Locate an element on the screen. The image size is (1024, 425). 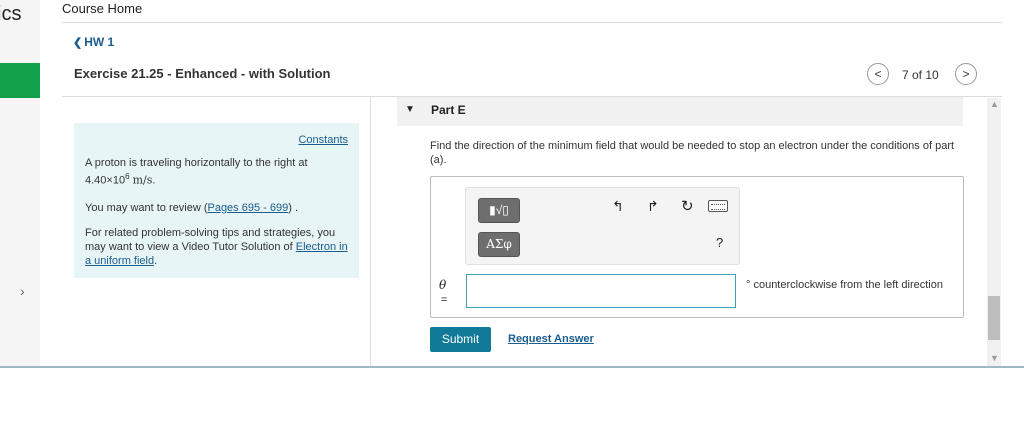
part-e-header: ▼ Part E is located at coordinates (680, 111).